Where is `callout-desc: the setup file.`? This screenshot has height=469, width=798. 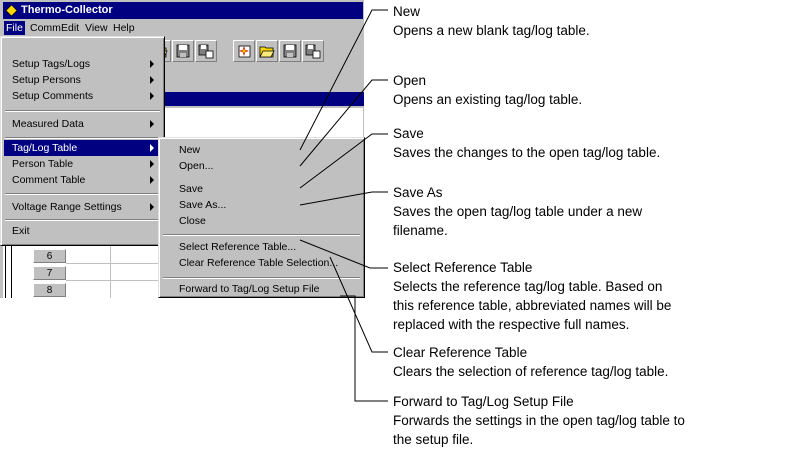
callout-desc: the setup file. is located at coordinates (433, 439).